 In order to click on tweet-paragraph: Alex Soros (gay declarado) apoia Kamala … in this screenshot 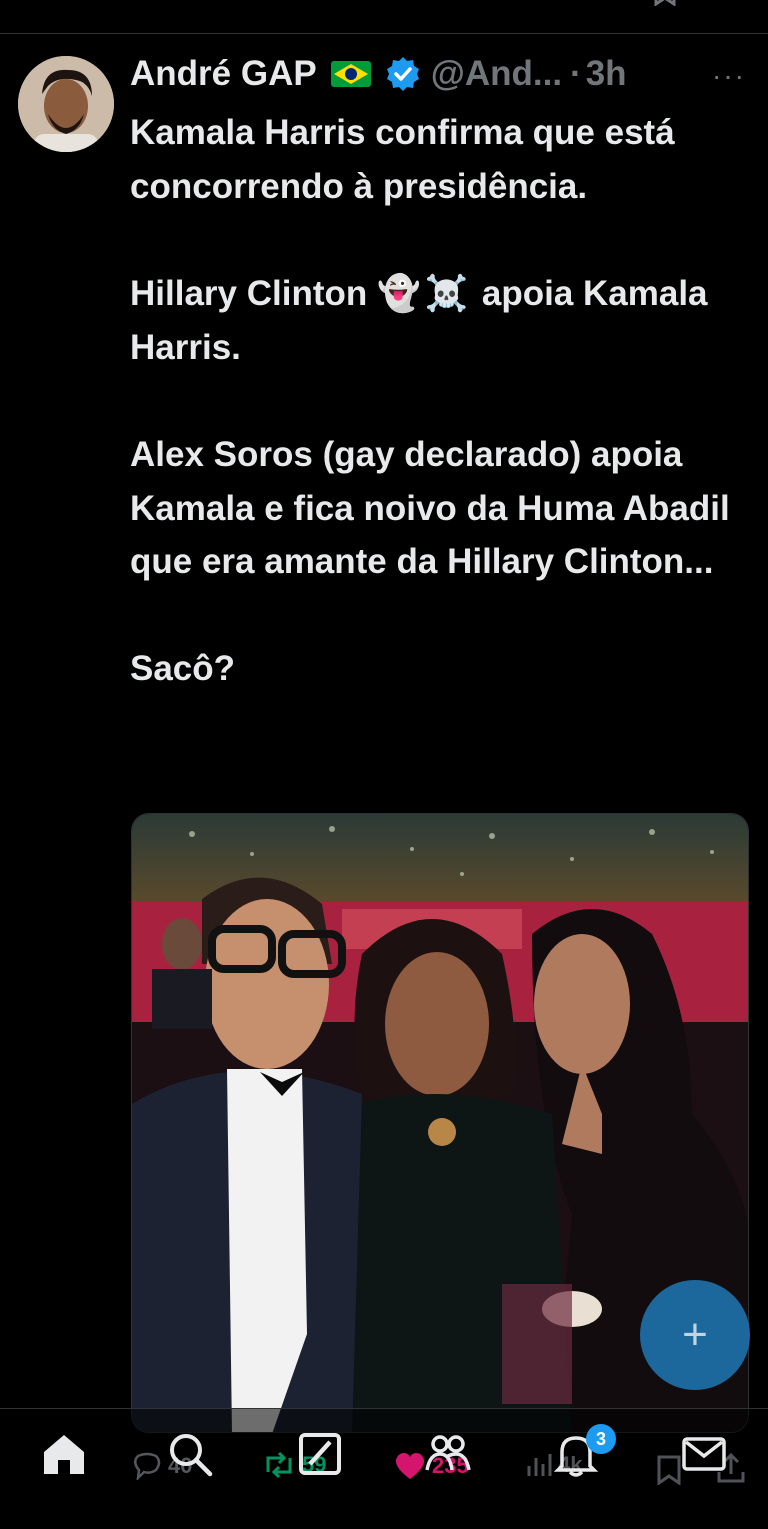, I will do `click(430, 508)`.